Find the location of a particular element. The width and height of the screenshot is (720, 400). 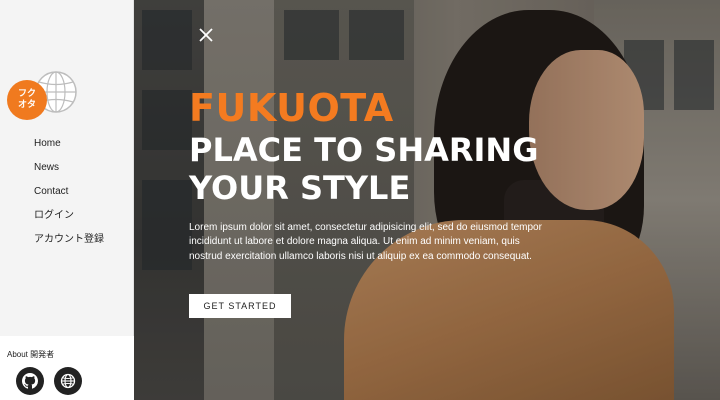

nav-item-label: Contact is located at coordinates (51, 191).